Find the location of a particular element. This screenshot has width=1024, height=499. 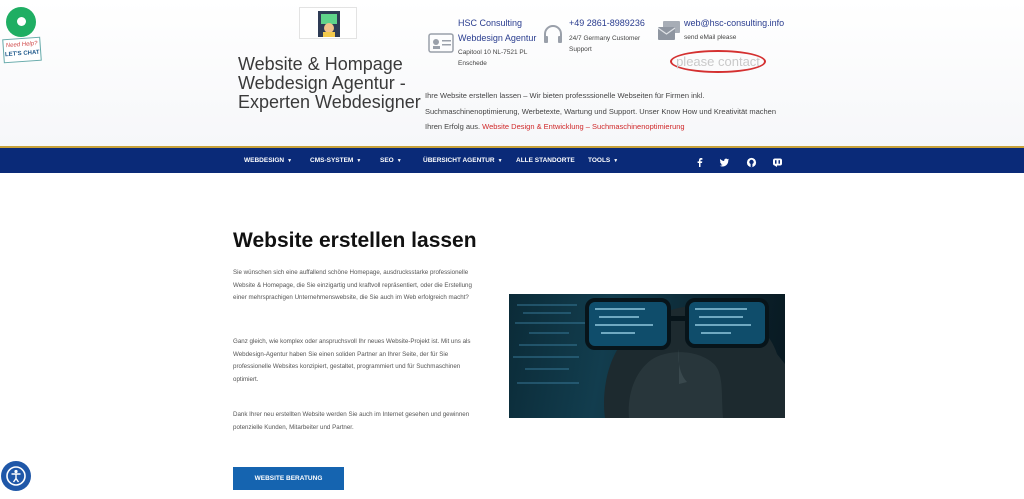

accessibility-icon is located at coordinates (16, 476).